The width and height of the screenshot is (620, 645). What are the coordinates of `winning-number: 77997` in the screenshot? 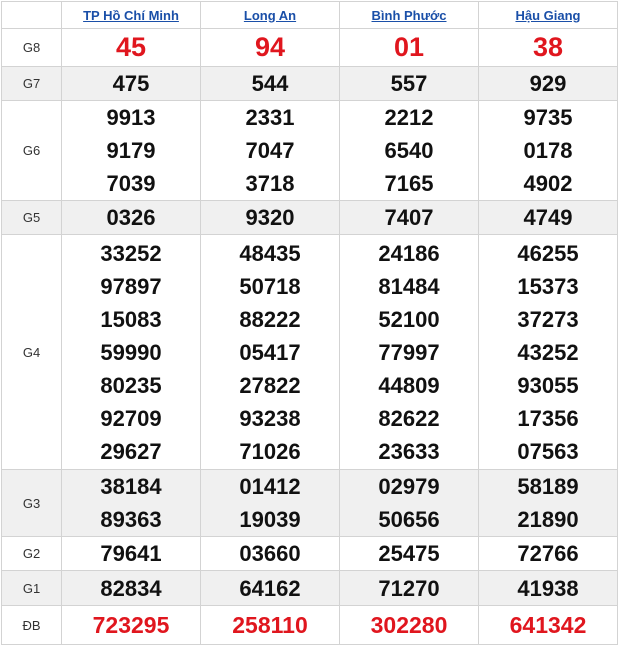 It's located at (409, 352).